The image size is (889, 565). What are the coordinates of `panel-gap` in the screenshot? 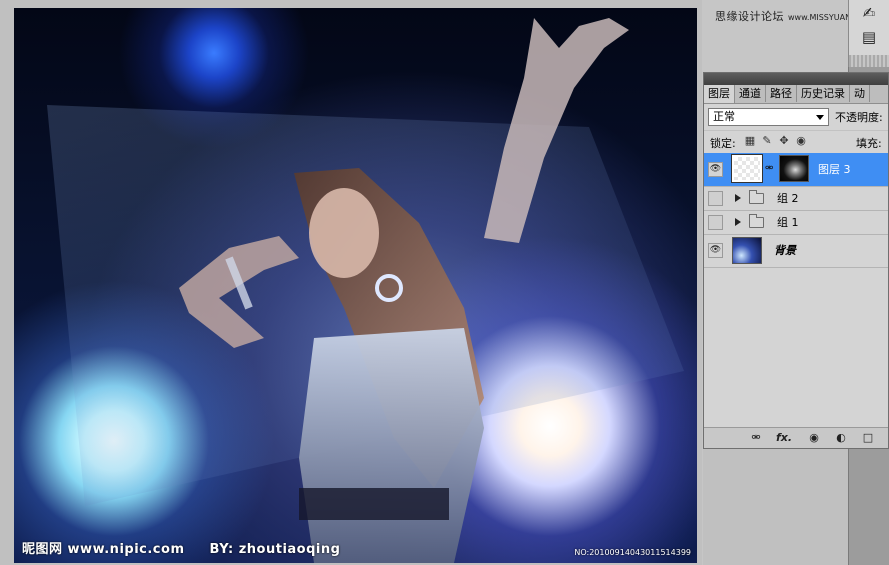 It's located at (775, 507).